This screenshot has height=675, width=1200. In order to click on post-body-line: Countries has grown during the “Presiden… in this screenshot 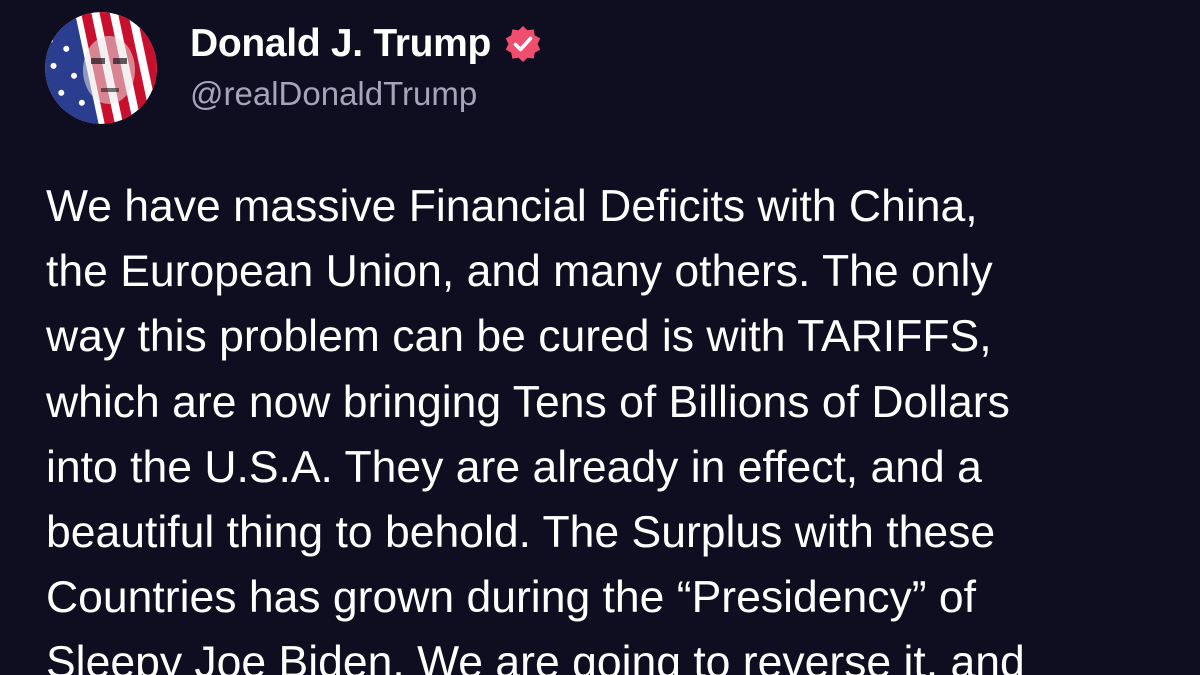, I will do `click(511, 598)`.